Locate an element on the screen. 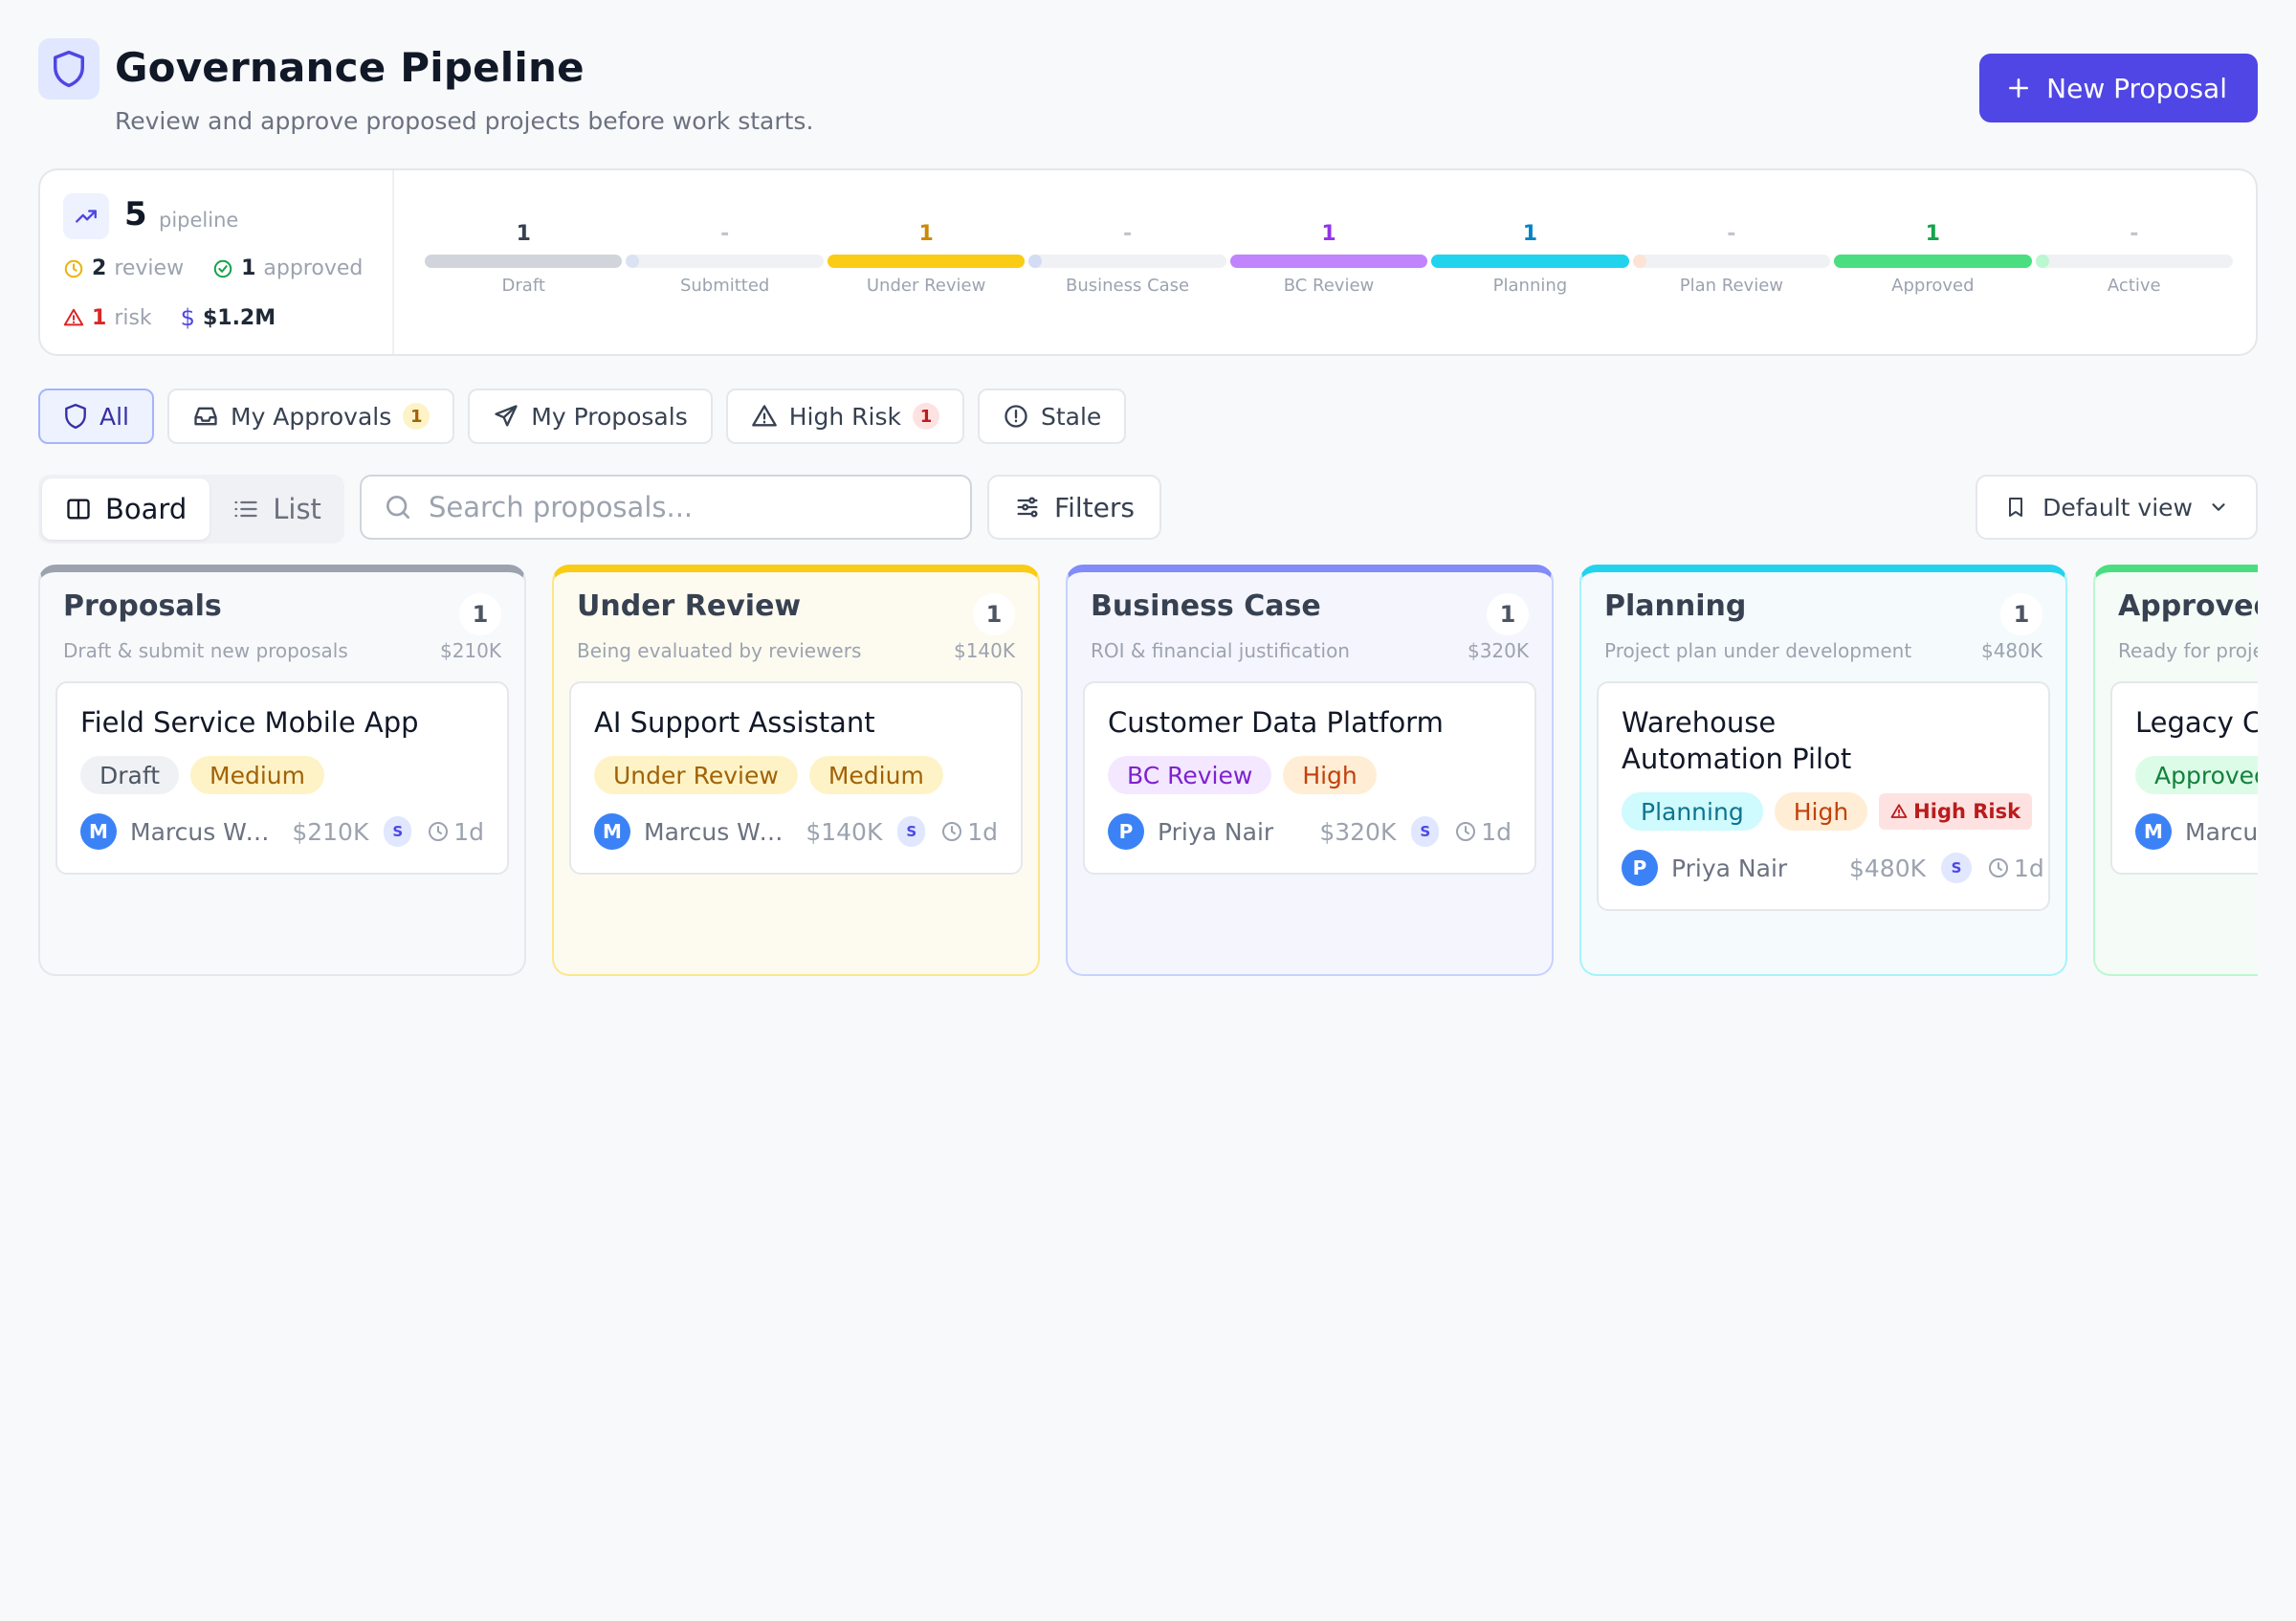 This screenshot has width=2296, height=1621. owner-avatar: P is located at coordinates (1640, 868).